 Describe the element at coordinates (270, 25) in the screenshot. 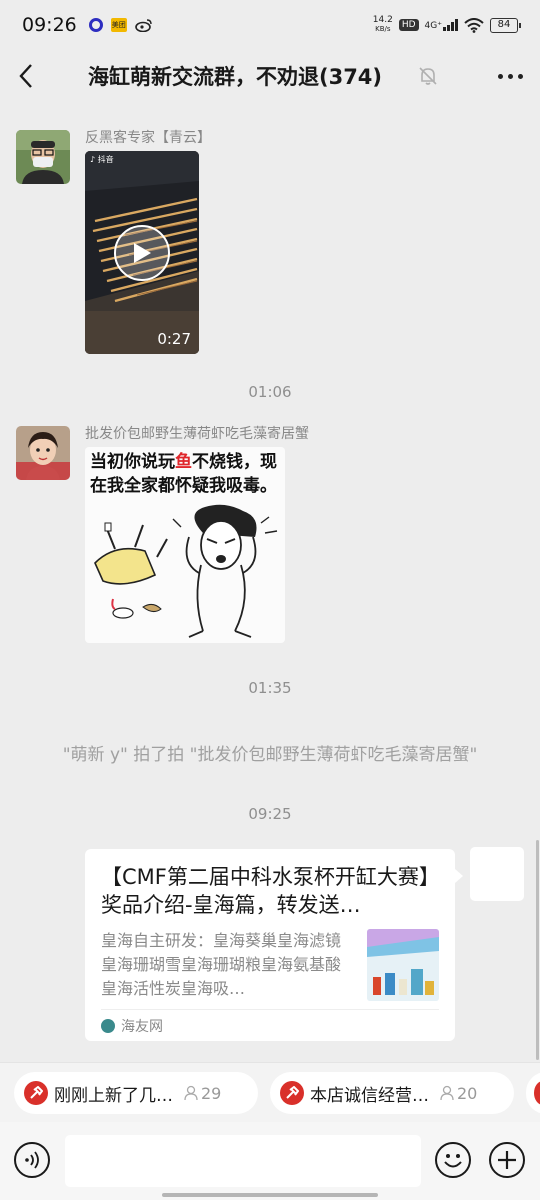

I see `status-bar: 09:26 美团 14.2 KB/s HD 4G⁺ 84` at that location.